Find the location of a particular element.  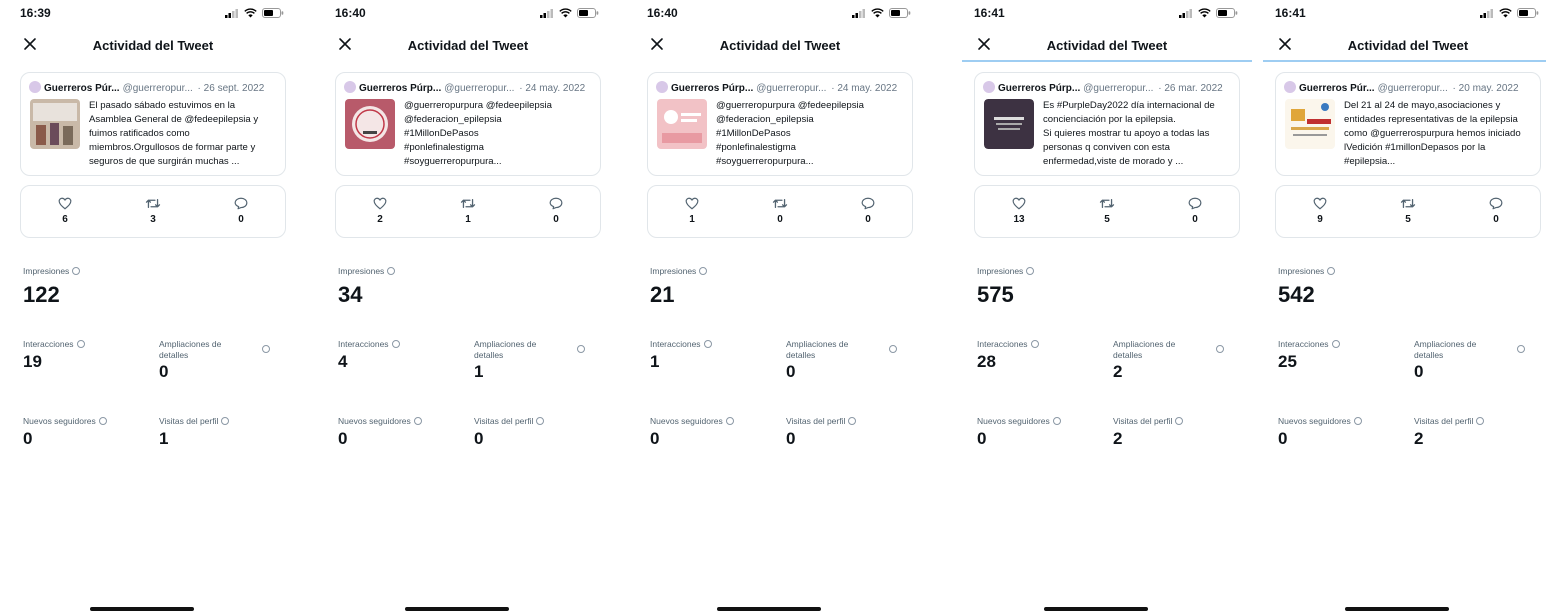

new-followers-label: Nuevos seguidores is located at coordinates (1320, 421).